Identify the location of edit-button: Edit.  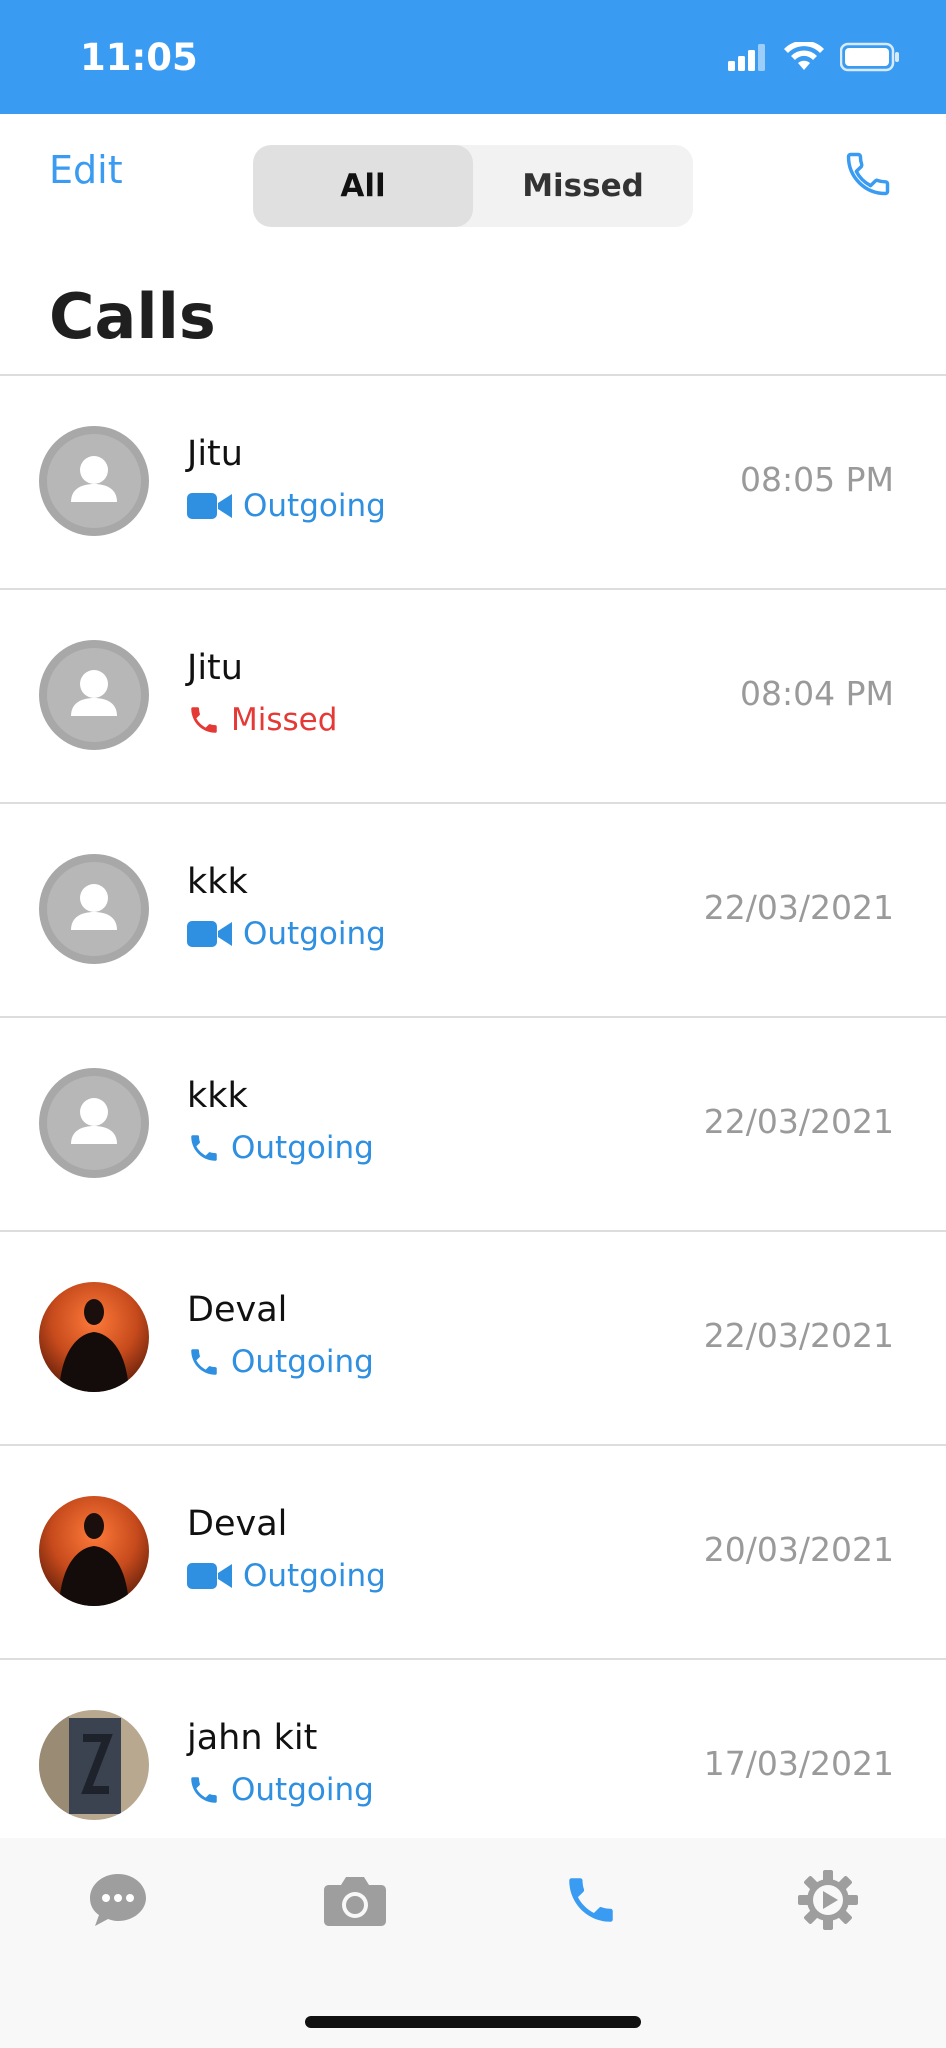
(86, 170).